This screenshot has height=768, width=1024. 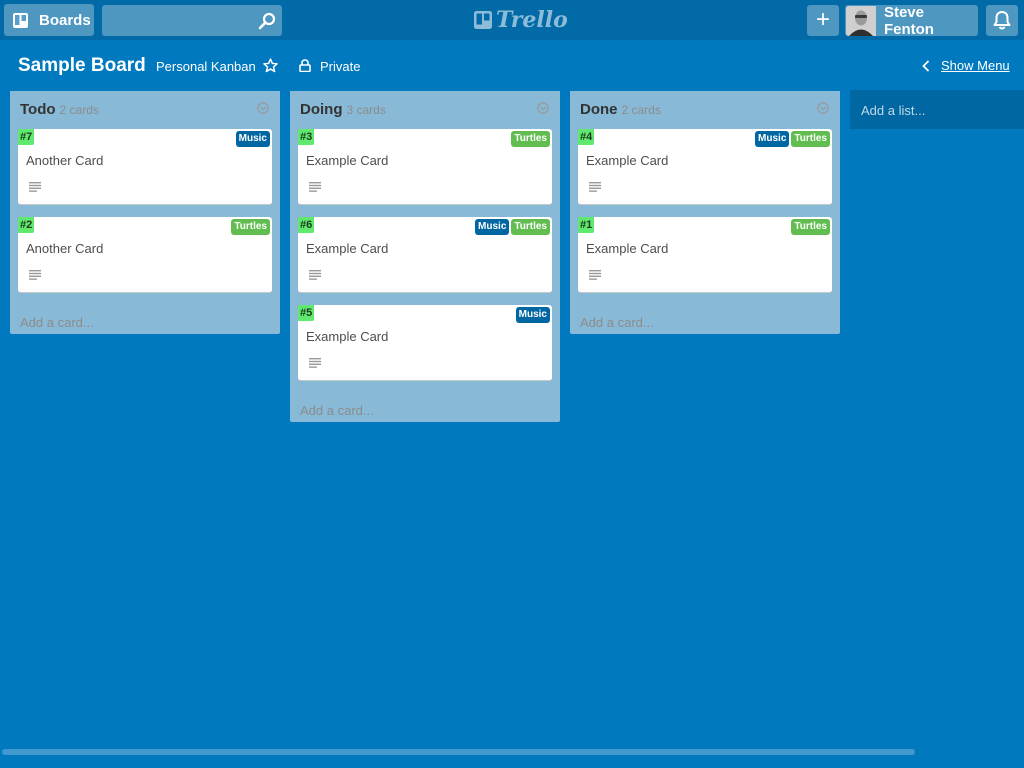 I want to click on user-name: Steve Fenton, so click(x=908, y=20).